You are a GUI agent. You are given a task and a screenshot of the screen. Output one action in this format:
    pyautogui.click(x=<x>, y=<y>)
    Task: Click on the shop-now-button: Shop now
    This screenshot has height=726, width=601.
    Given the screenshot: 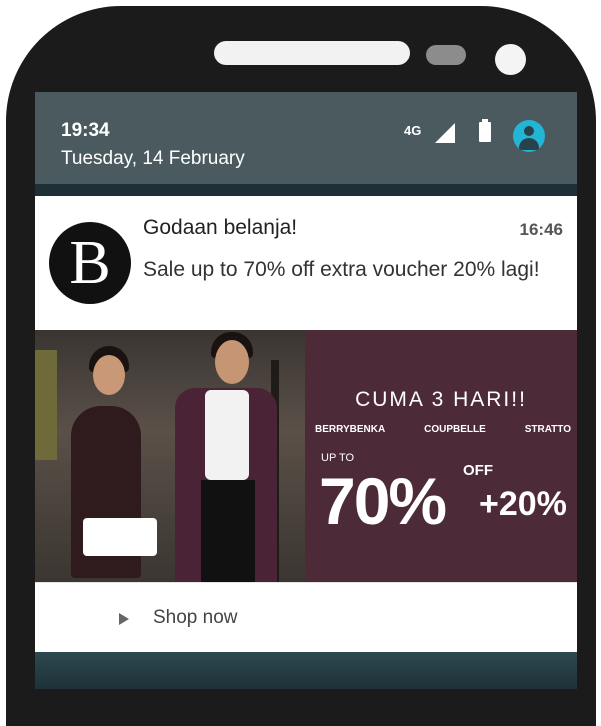 What is the action you would take?
    pyautogui.click(x=306, y=617)
    